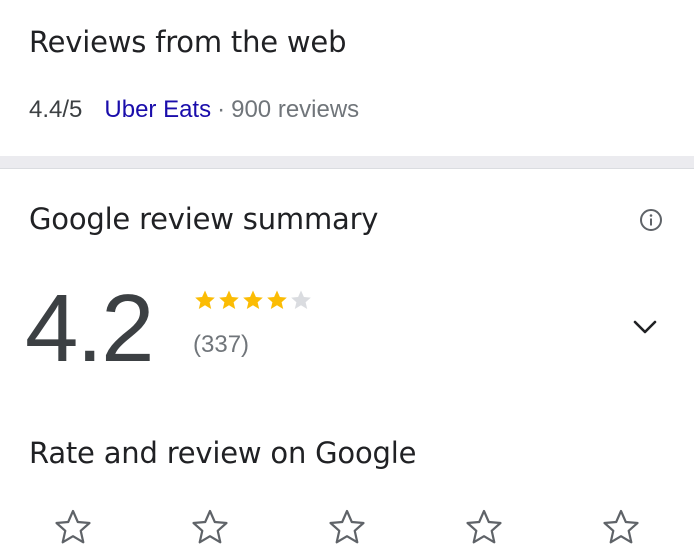 This screenshot has height=548, width=694. What do you see at coordinates (204, 219) in the screenshot?
I see `review-summary-title: Google review summary` at bounding box center [204, 219].